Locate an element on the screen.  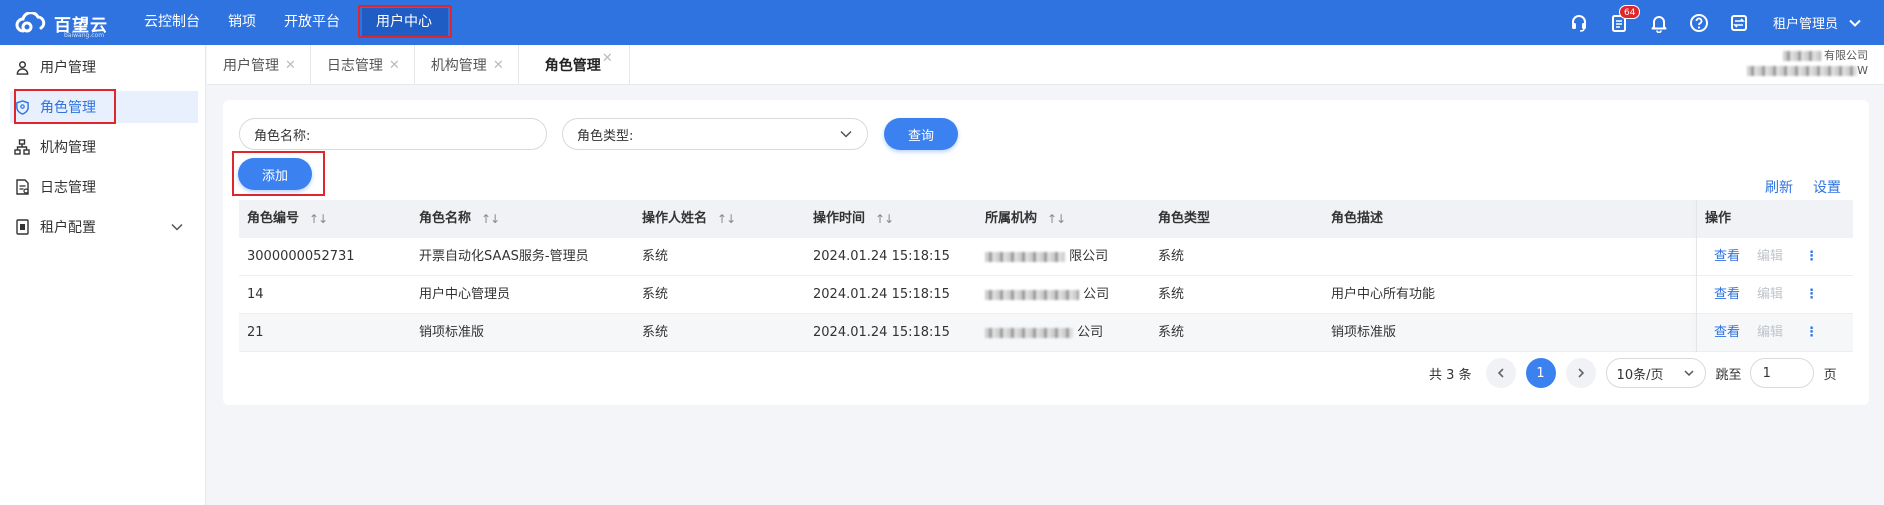
sidebar-item-user-management: 用户管理 is located at coordinates (103, 67).